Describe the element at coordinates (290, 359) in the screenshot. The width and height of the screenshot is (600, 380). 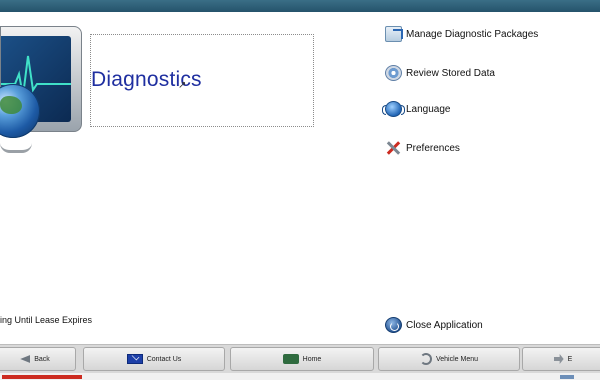
I see `home-device-icon` at that location.